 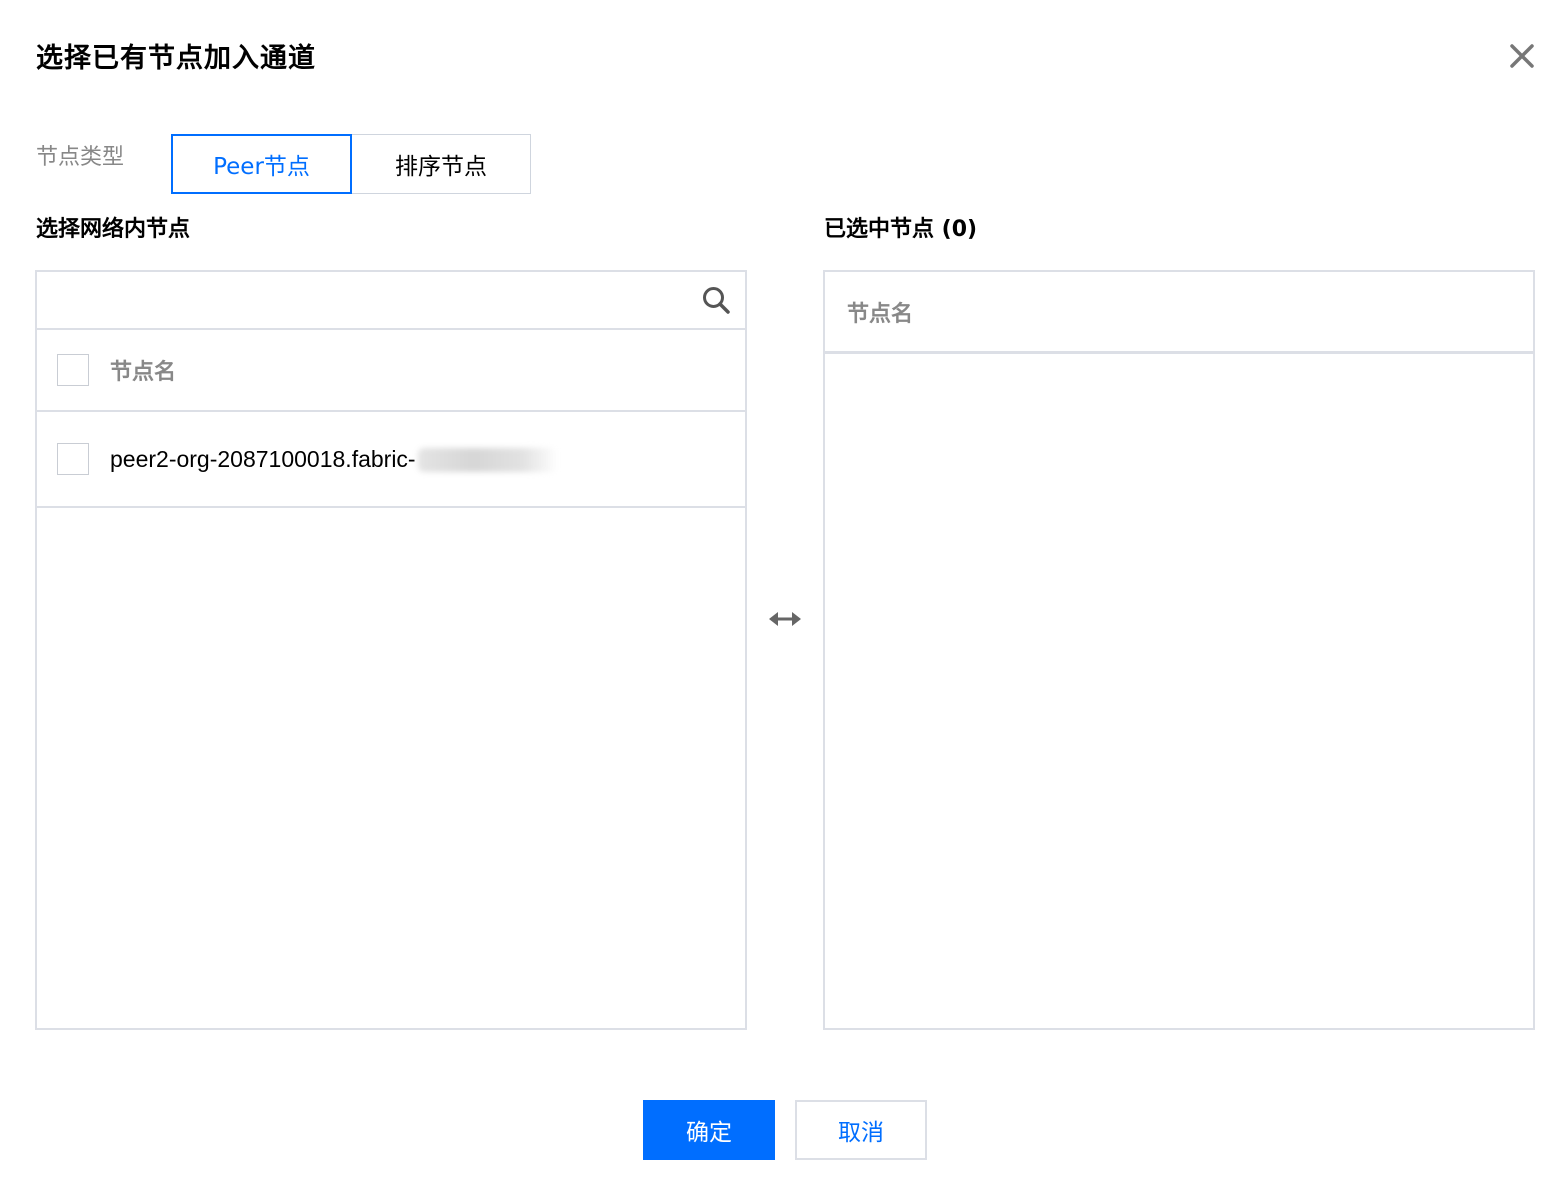 I want to click on close-icon, so click(x=1522, y=56).